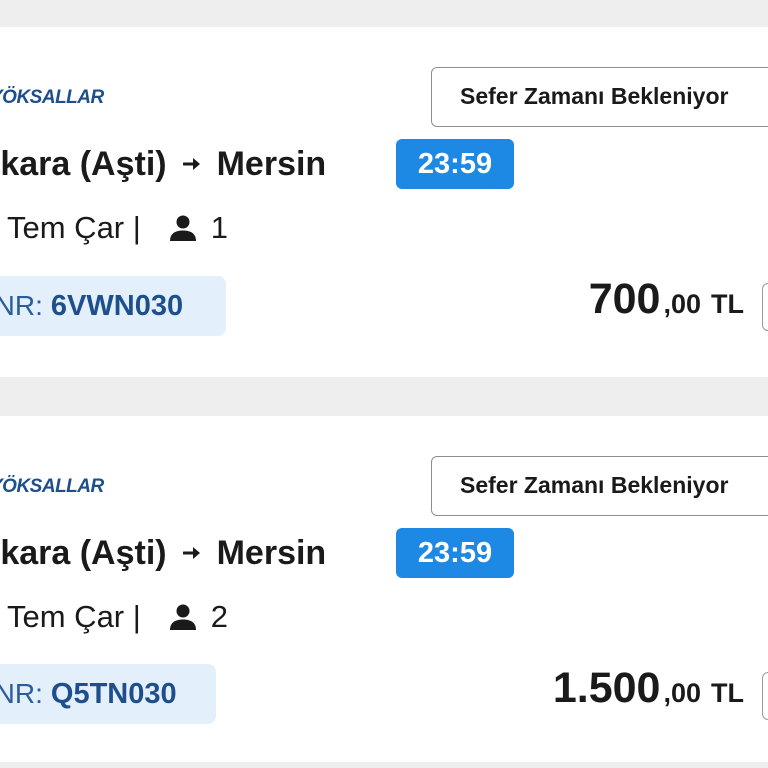  Describe the element at coordinates (113, 693) in the screenshot. I see `pnr-code: Q5TN030` at that location.